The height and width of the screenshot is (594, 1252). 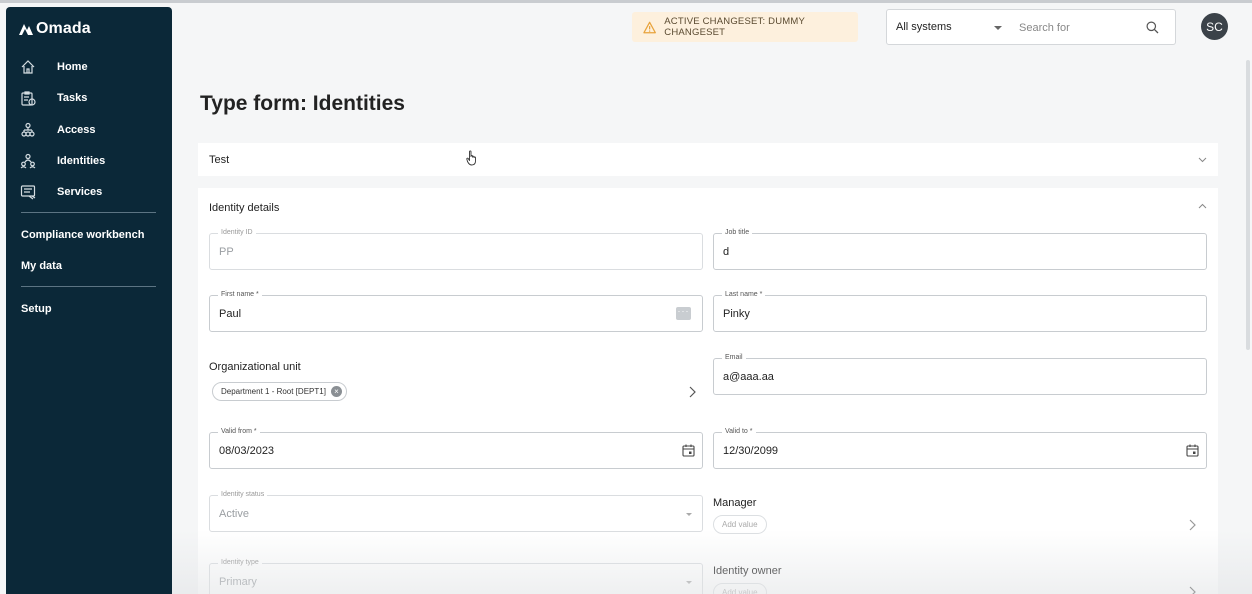 What do you see at coordinates (751, 451) in the screenshot?
I see `field-value: 12/30/2099` at bounding box center [751, 451].